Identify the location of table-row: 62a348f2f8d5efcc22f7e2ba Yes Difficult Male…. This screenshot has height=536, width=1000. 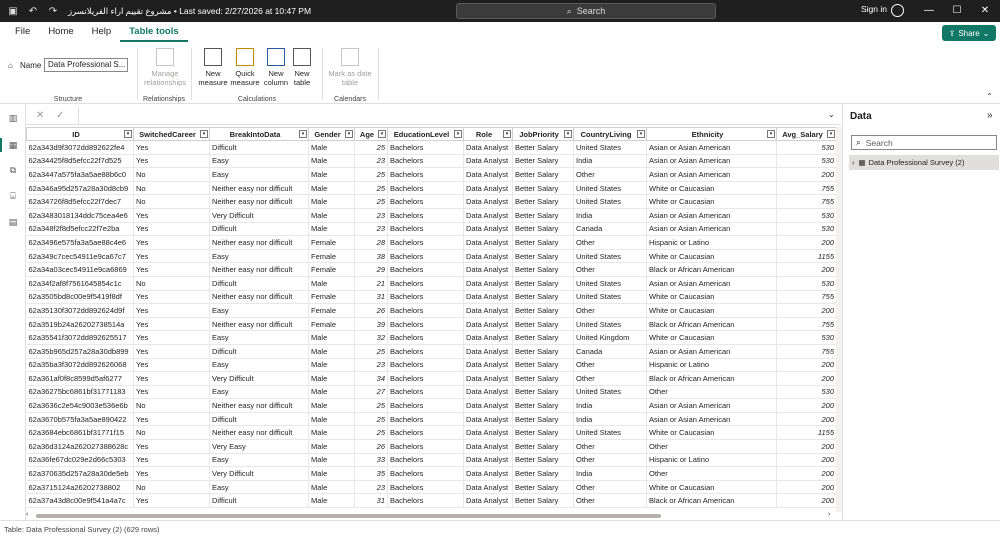
(431, 229).